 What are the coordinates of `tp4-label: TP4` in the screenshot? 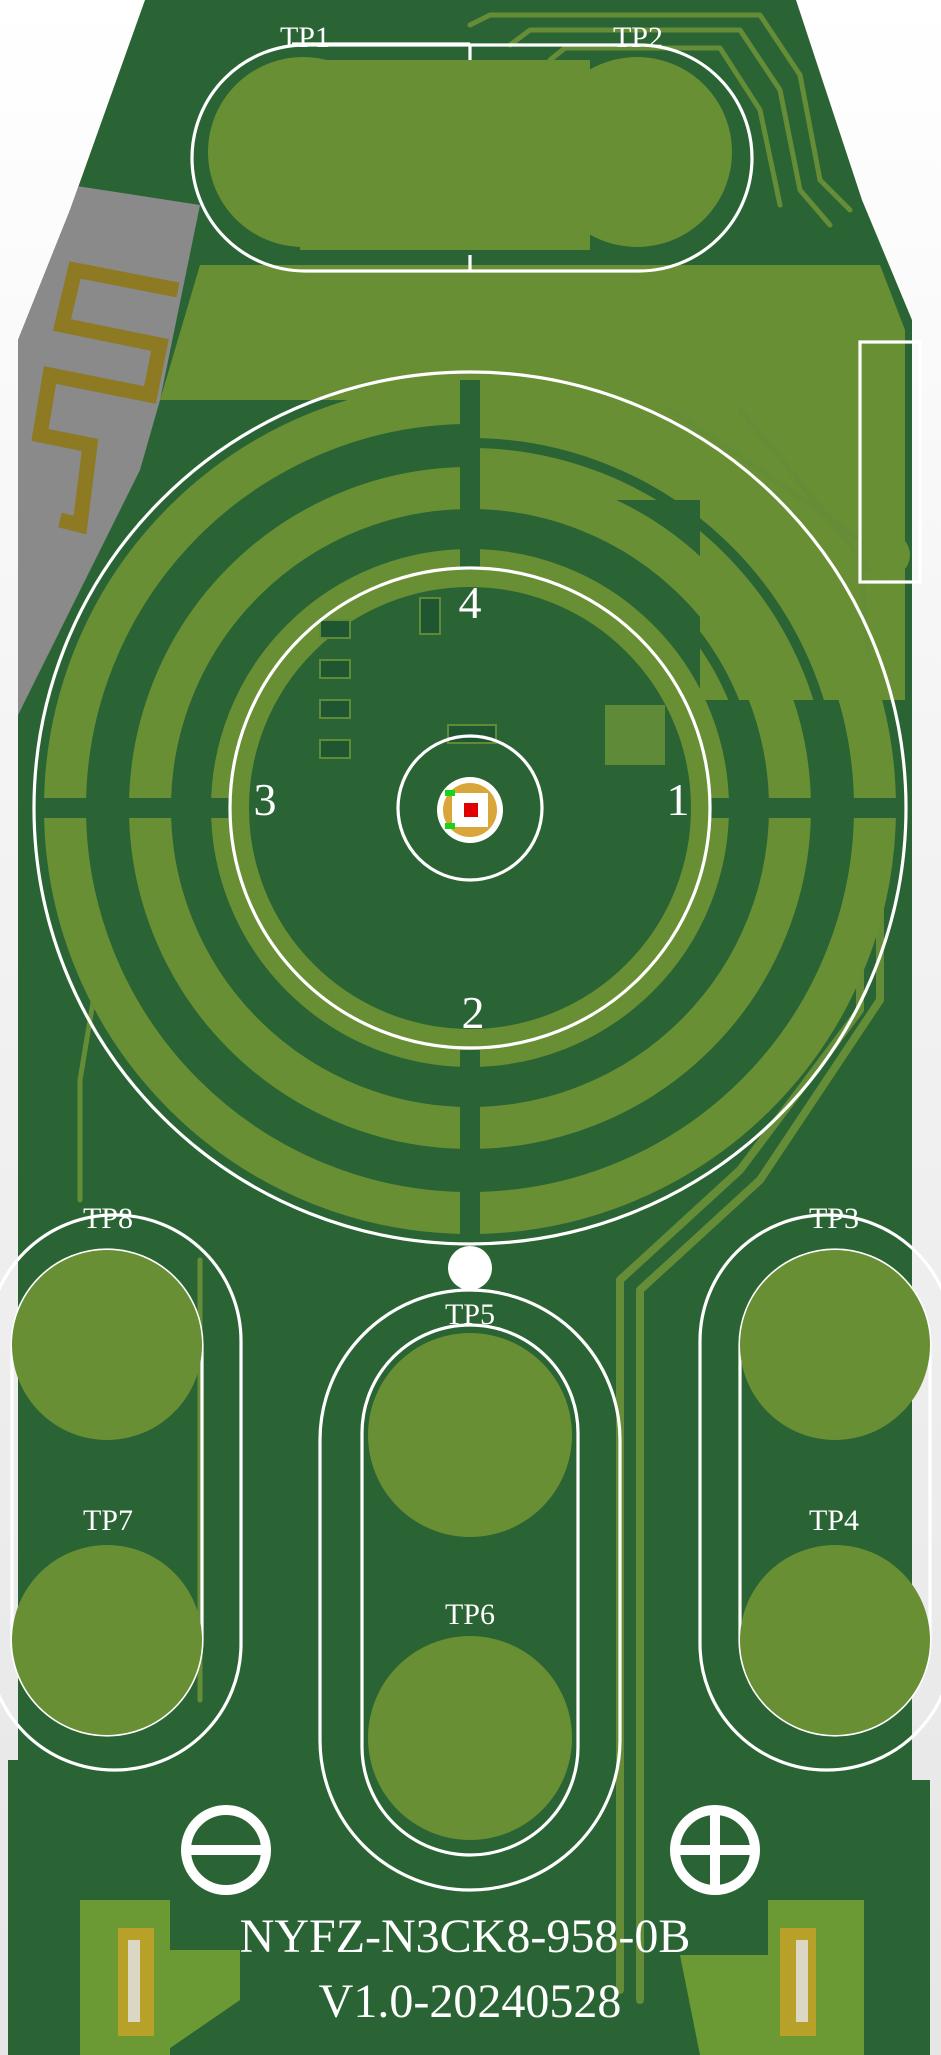 It's located at (834, 1520).